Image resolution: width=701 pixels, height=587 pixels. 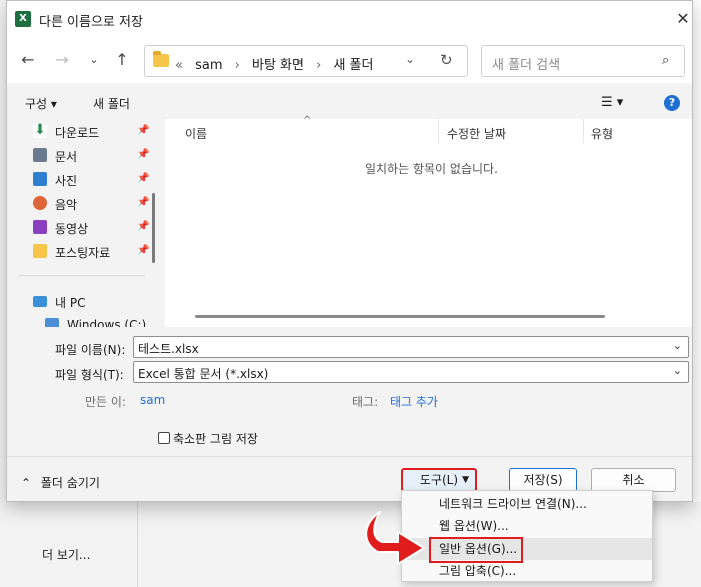 What do you see at coordinates (612, 102) in the screenshot?
I see `view-options-icon: ☰ ▾` at bounding box center [612, 102].